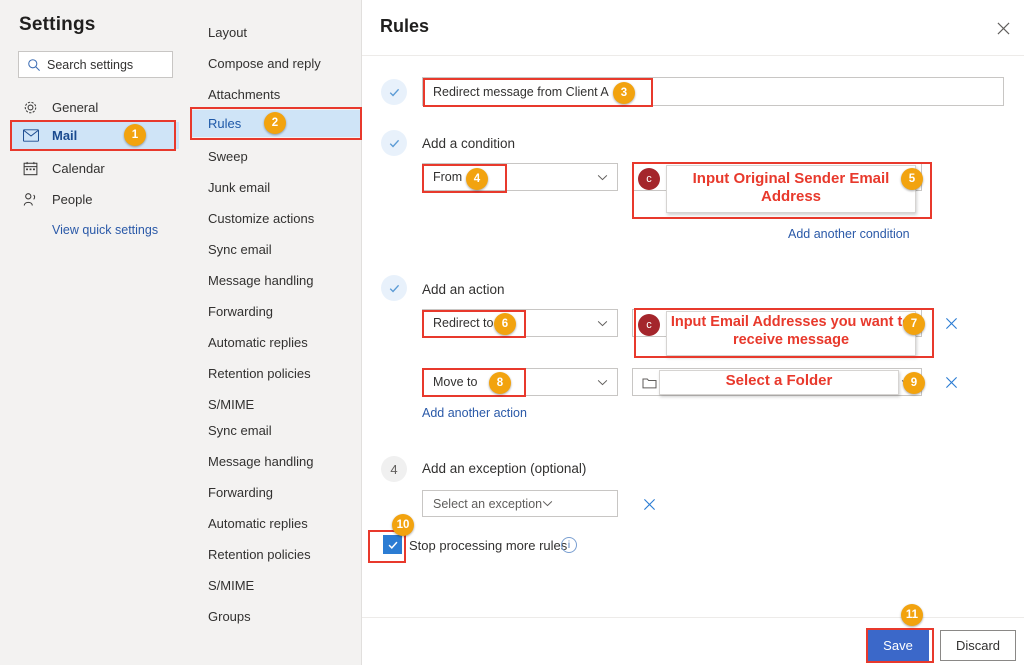  What do you see at coordinates (488, 503) in the screenshot?
I see `exception-placeholder: Select an exception` at bounding box center [488, 503].